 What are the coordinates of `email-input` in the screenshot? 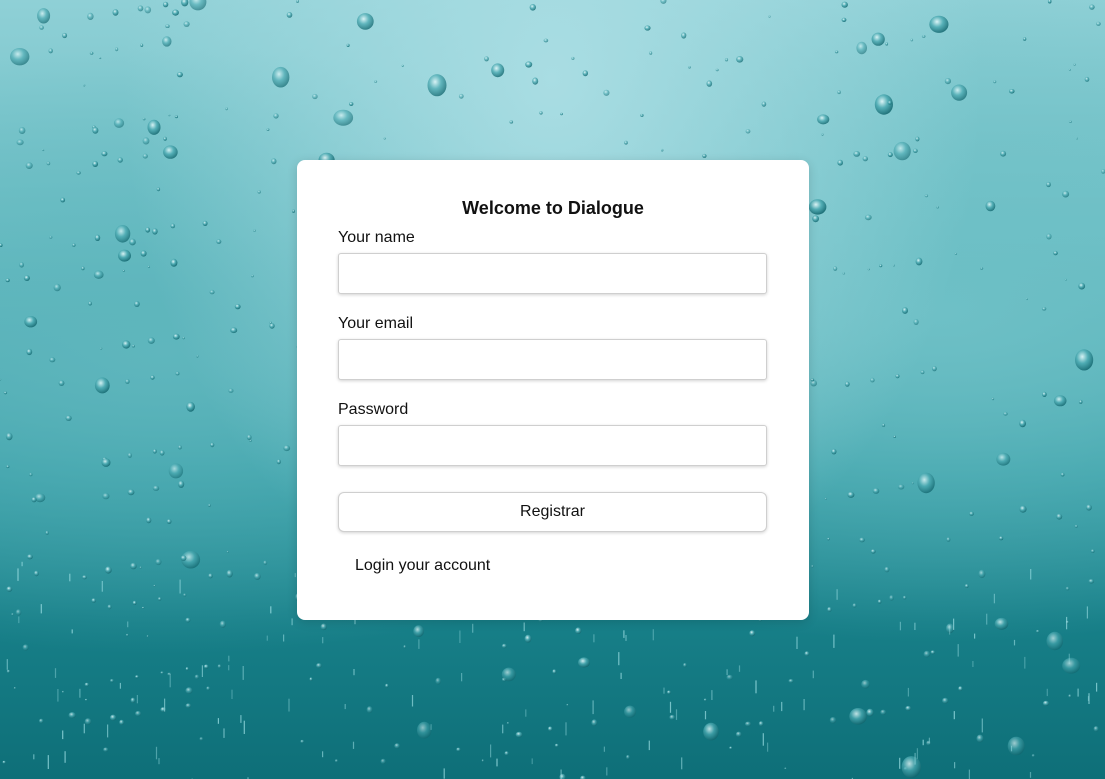 It's located at (552, 359).